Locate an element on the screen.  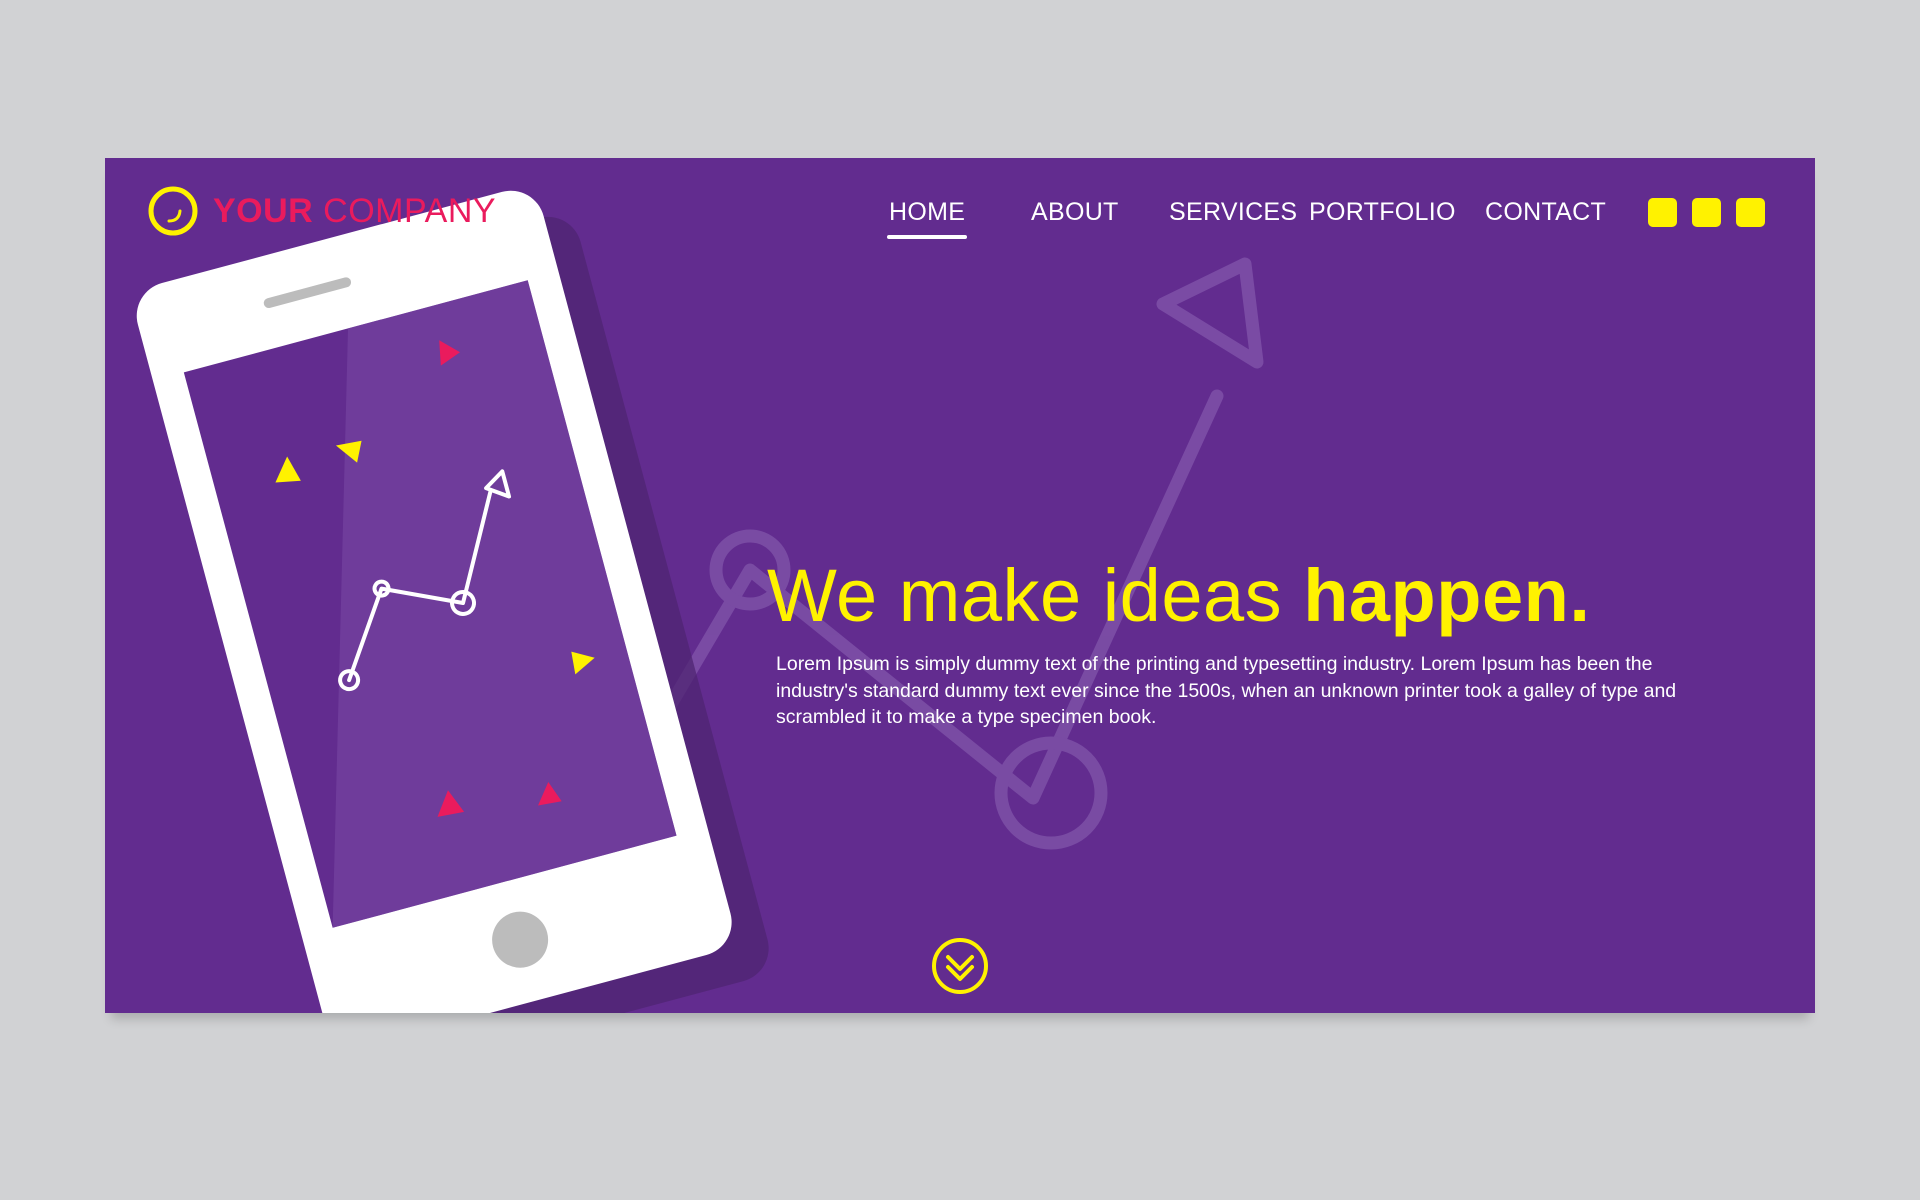
nav-about-link: ABOUT is located at coordinates (1075, 212).